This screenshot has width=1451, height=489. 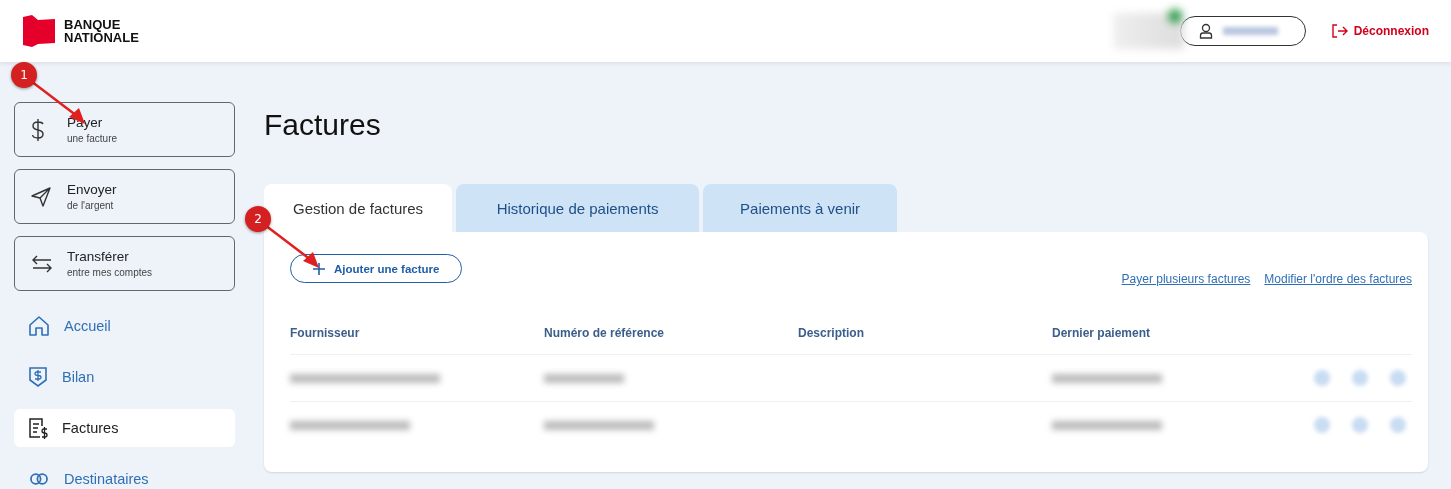 I want to click on page-title: Factures, so click(x=323, y=125).